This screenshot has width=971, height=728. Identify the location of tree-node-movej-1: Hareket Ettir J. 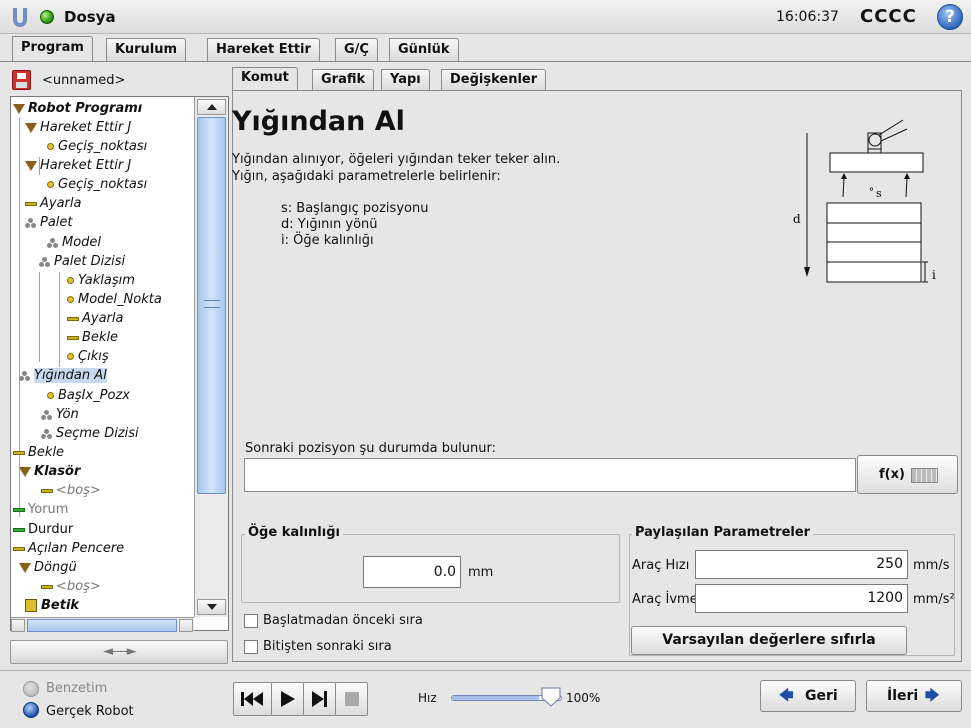
(78, 127).